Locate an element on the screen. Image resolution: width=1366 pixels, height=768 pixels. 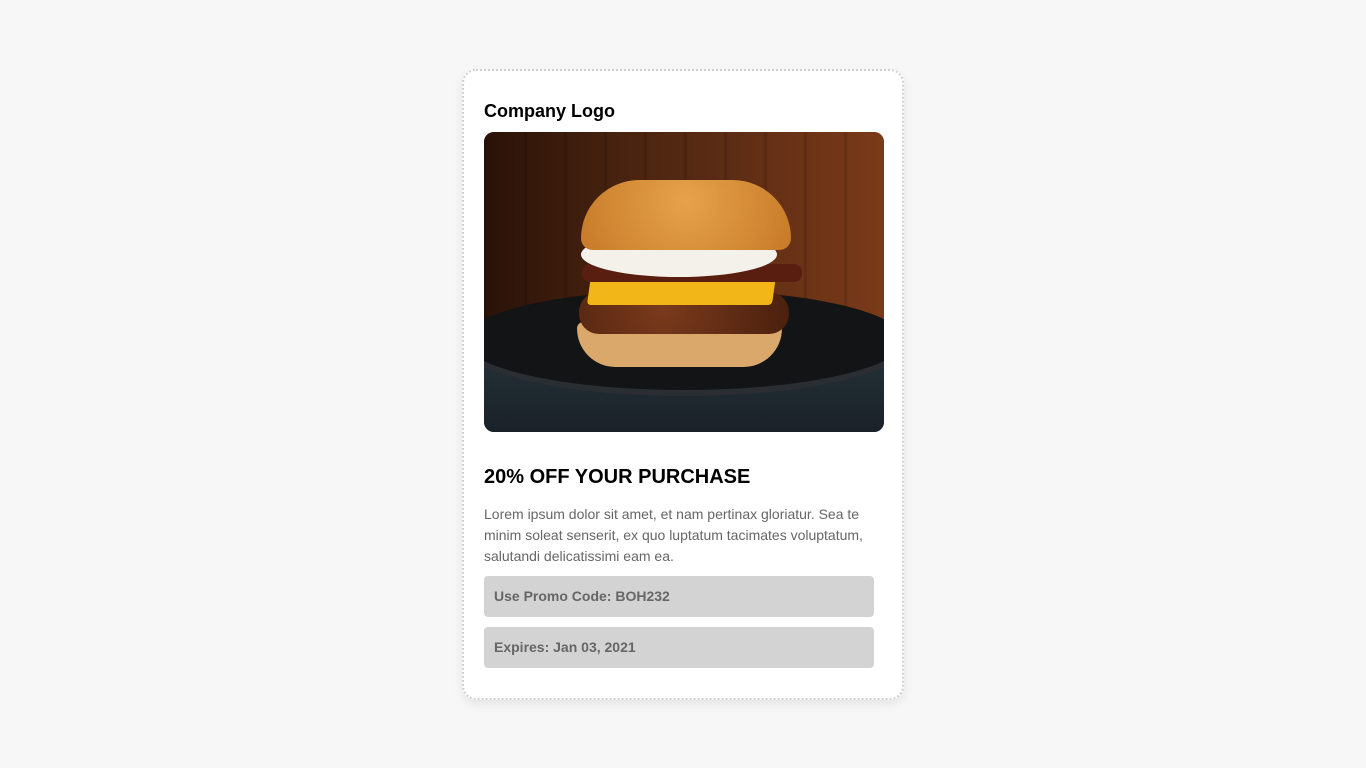
bun-top is located at coordinates (686, 215).